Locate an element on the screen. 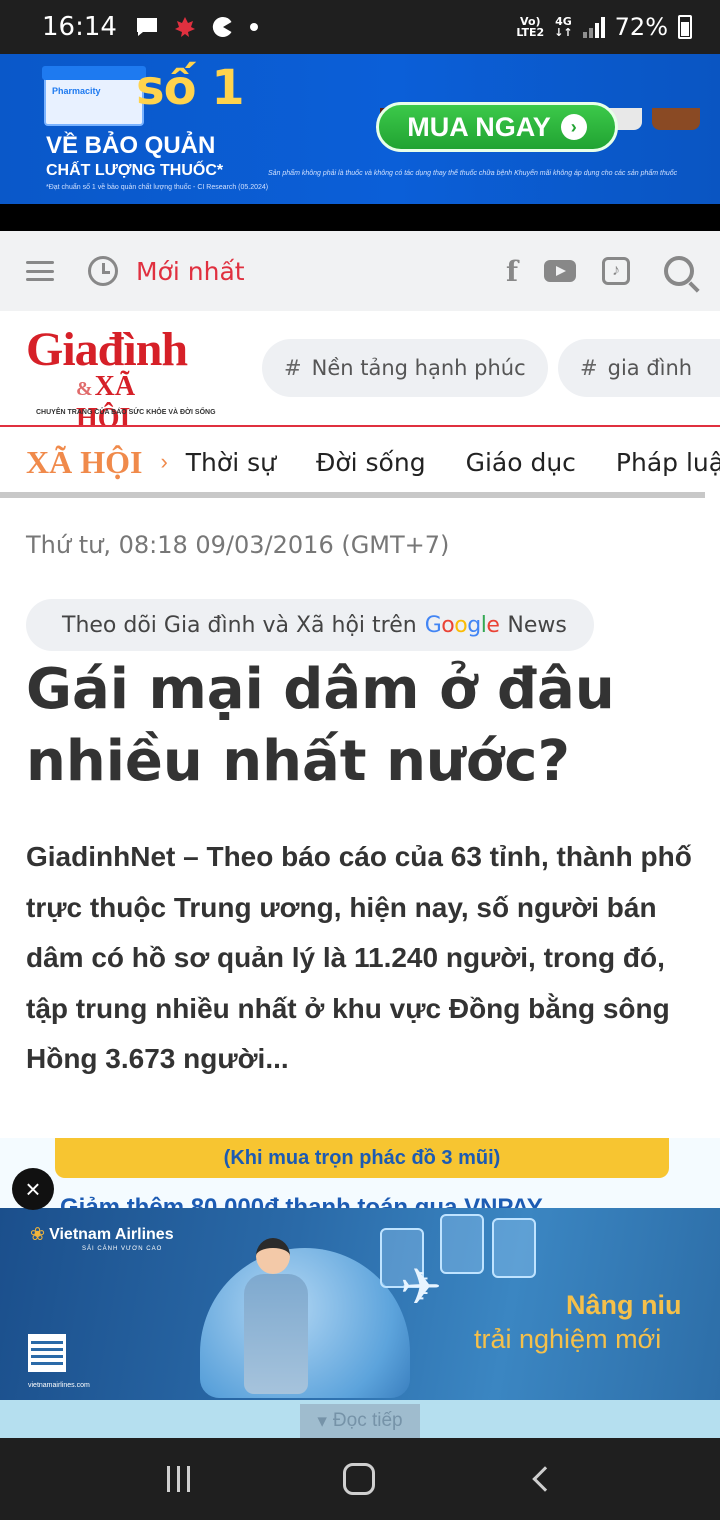  chevron-down-icon: ▾ is located at coordinates (322, 1421).